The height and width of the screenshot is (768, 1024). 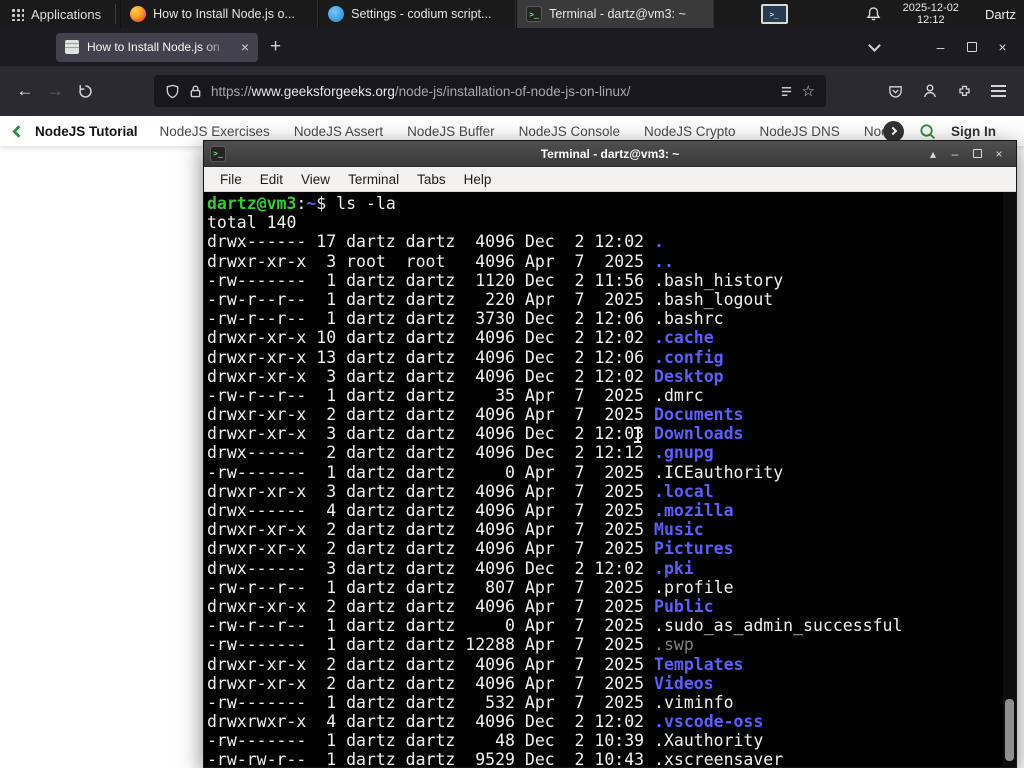 What do you see at coordinates (610, 154) in the screenshot?
I see `terminal-titlebar: >_ Terminal - dartz@vm3: ~ ▴ – ×` at bounding box center [610, 154].